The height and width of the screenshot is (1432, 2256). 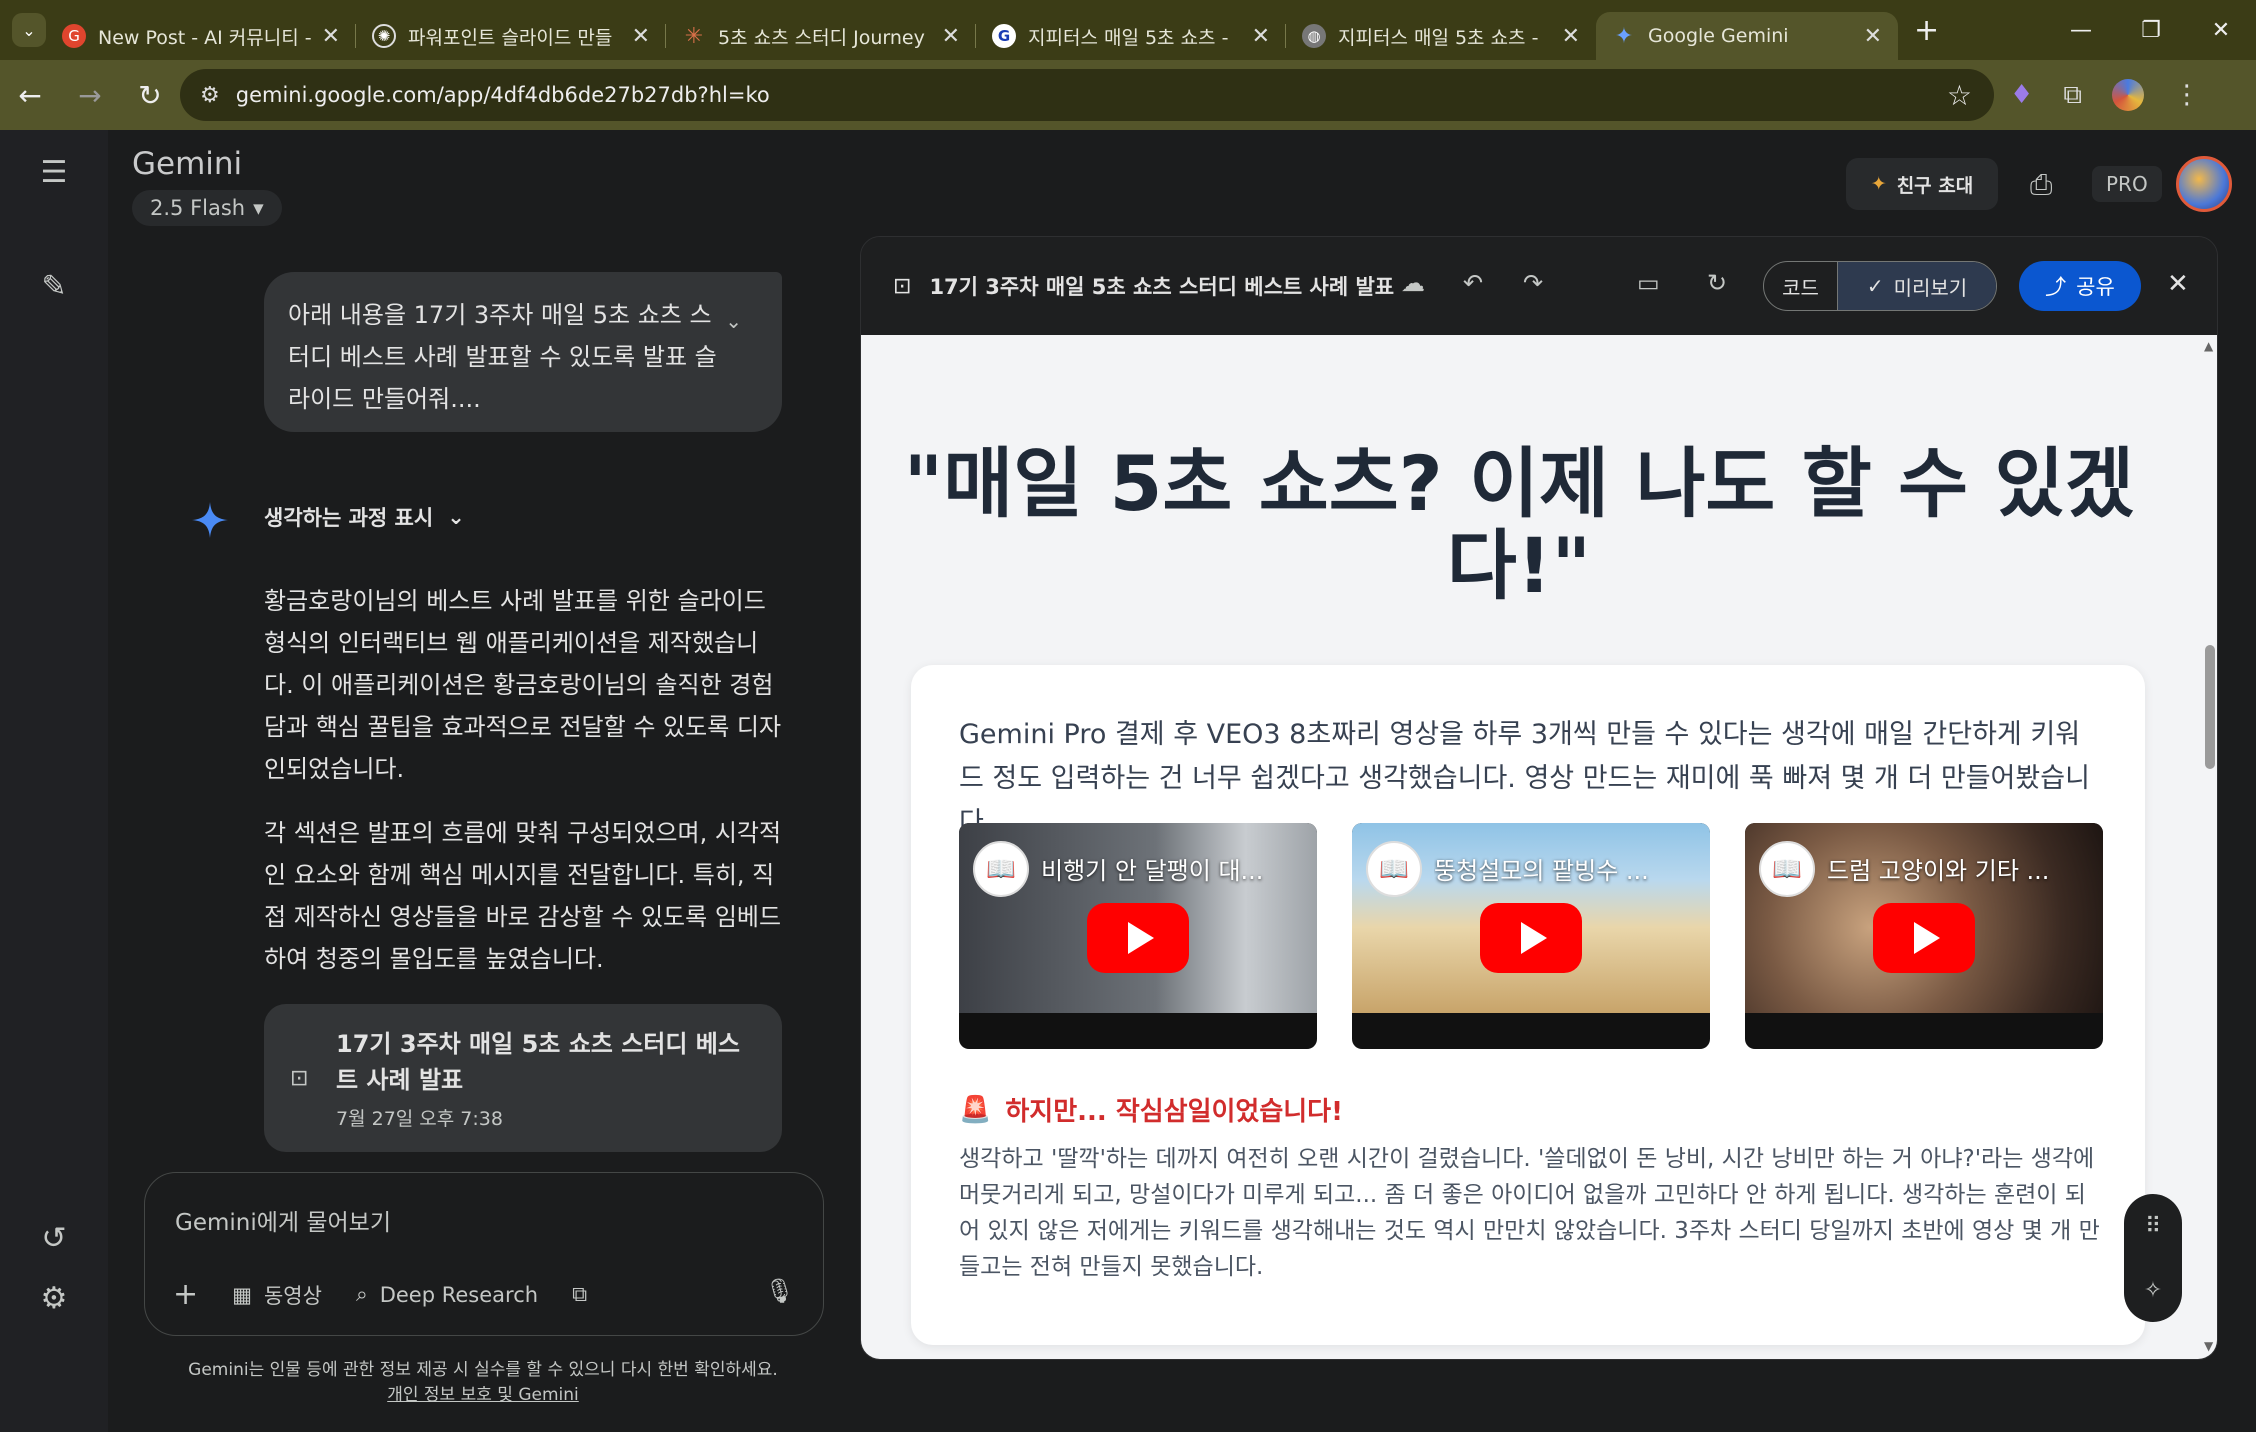 I want to click on share-button: ⤴ 공유, so click(x=2080, y=286).